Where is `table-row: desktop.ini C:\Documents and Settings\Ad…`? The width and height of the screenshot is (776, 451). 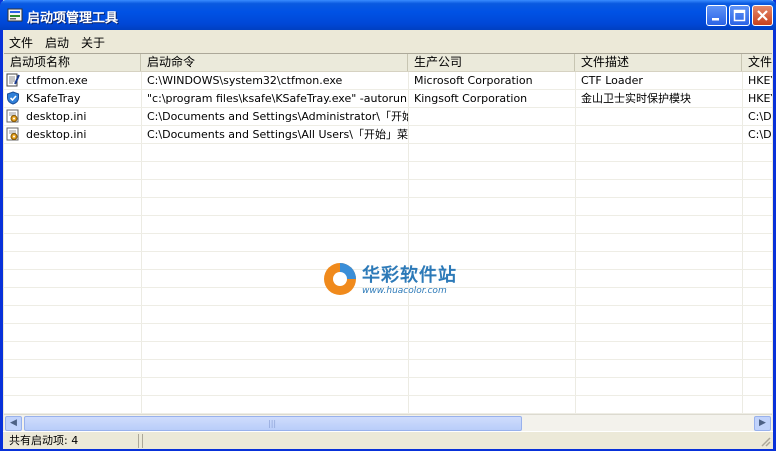 table-row: desktop.ini C:\Documents and Settings\Ad… is located at coordinates (388, 117).